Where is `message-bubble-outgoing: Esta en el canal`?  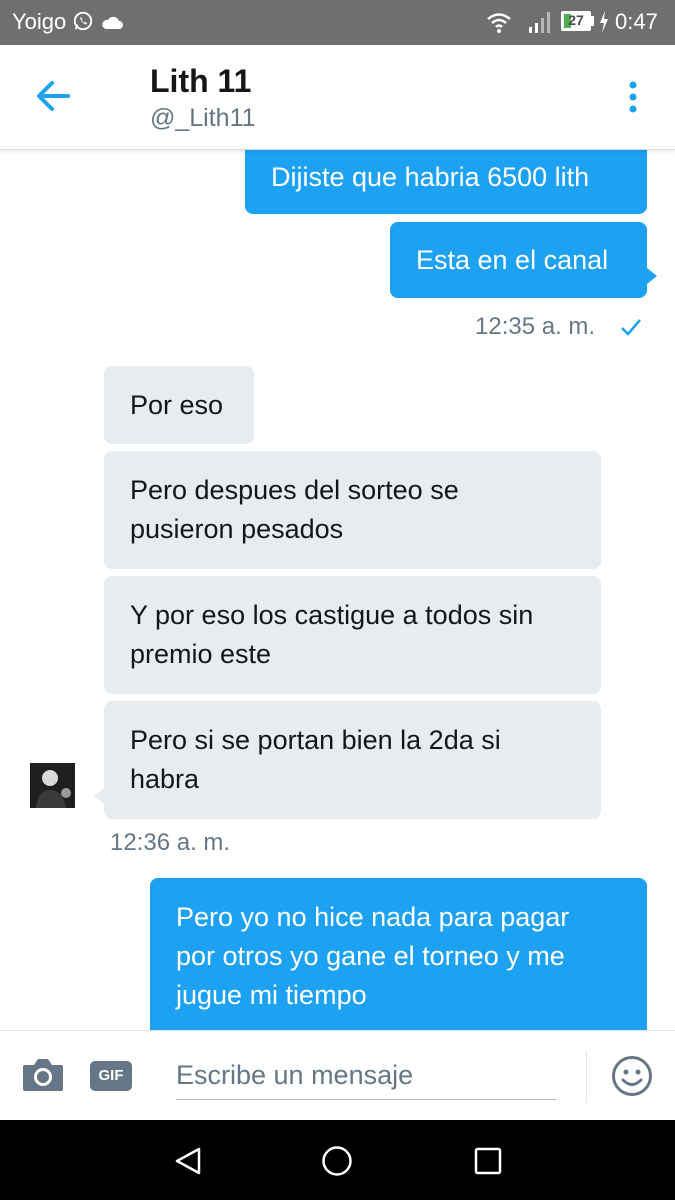
message-bubble-outgoing: Esta en el canal is located at coordinates (518, 260).